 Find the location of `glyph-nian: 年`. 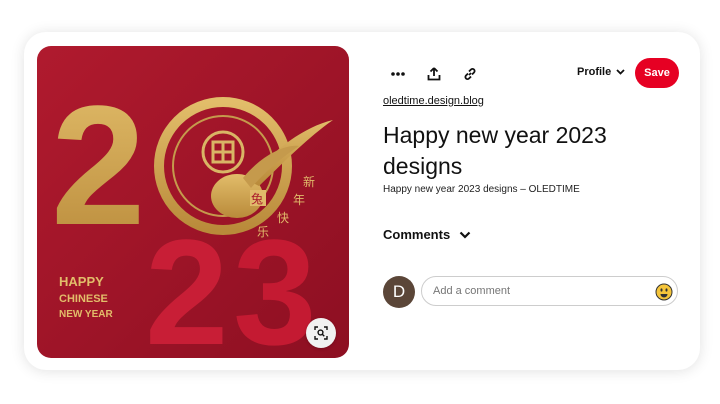

glyph-nian: 年 is located at coordinates (299, 200).